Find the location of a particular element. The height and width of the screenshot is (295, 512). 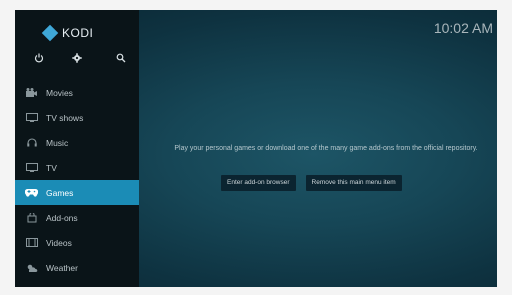

sidebar-item-tv: TV is located at coordinates (77, 167).